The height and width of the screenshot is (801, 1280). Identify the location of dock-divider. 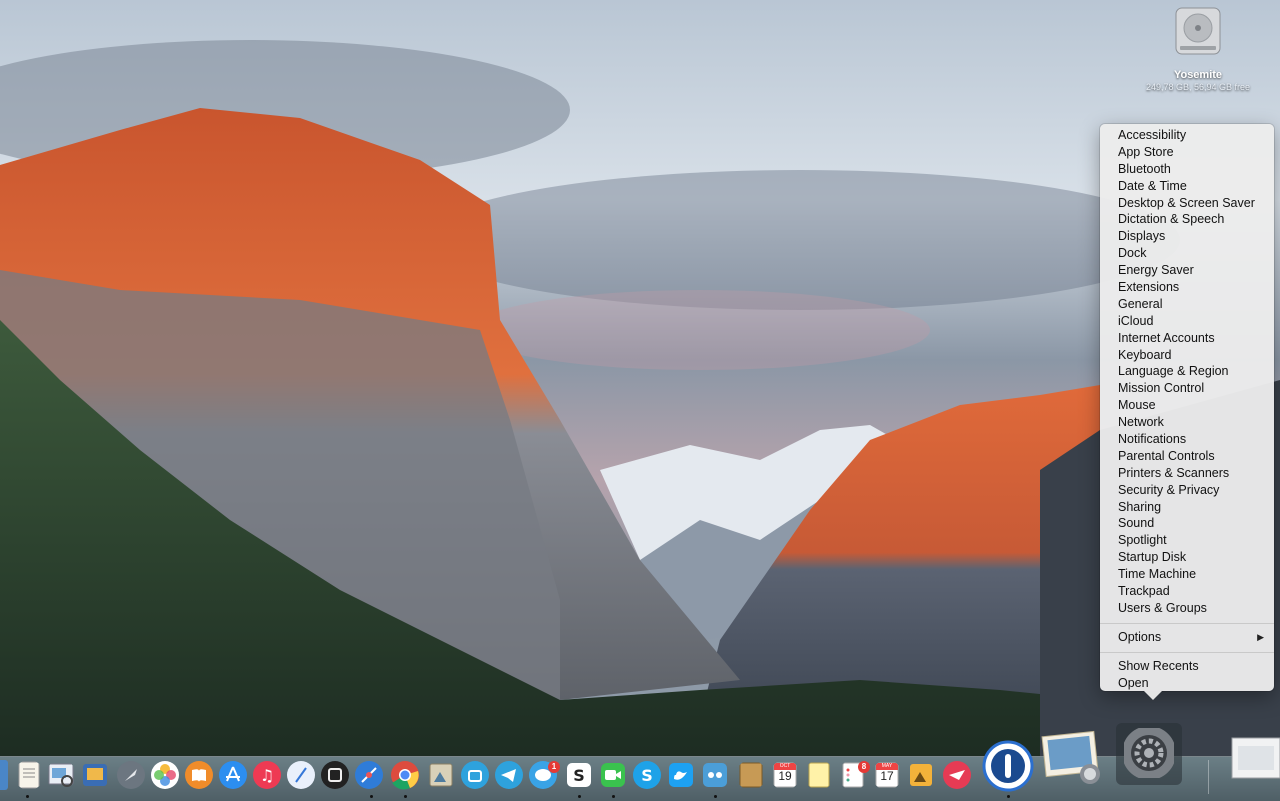
(1208, 777).